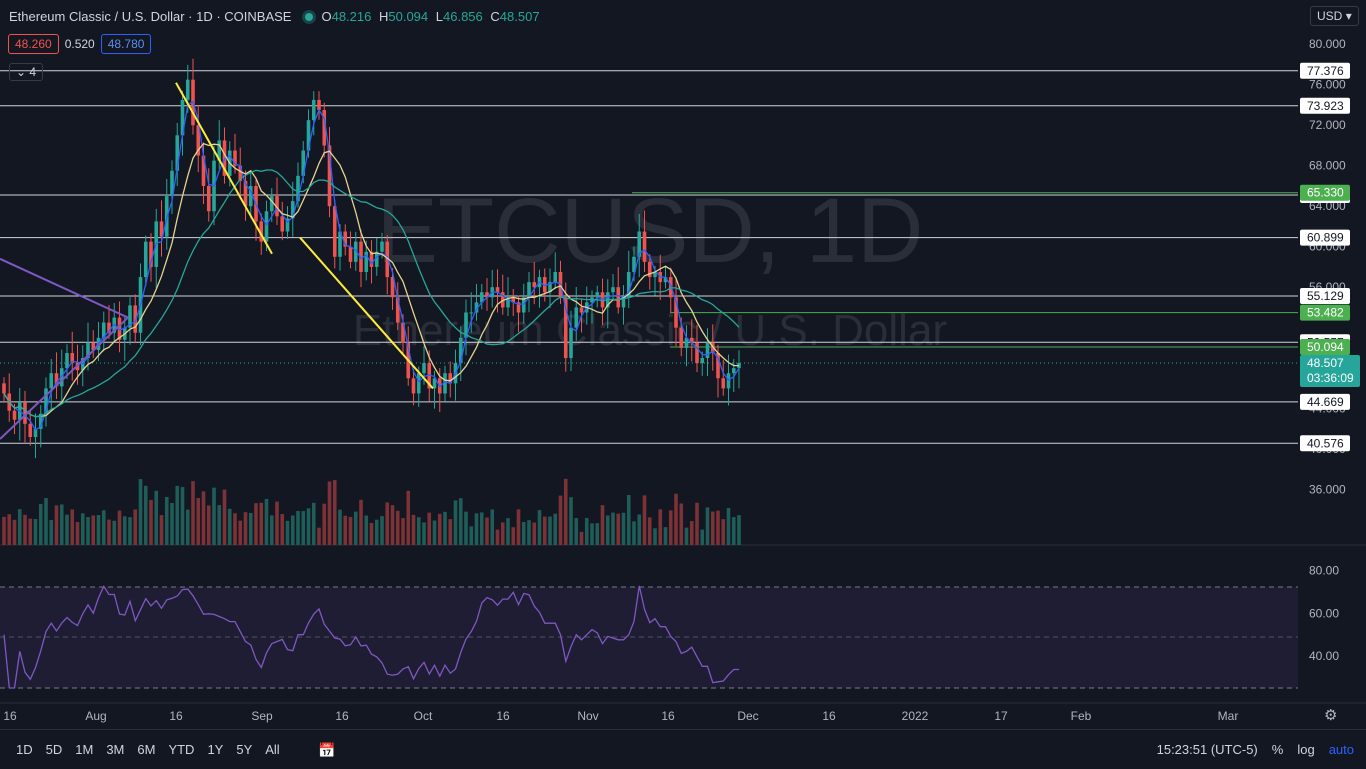  What do you see at coordinates (309, 16) in the screenshot?
I see `market-status-icon` at bounding box center [309, 16].